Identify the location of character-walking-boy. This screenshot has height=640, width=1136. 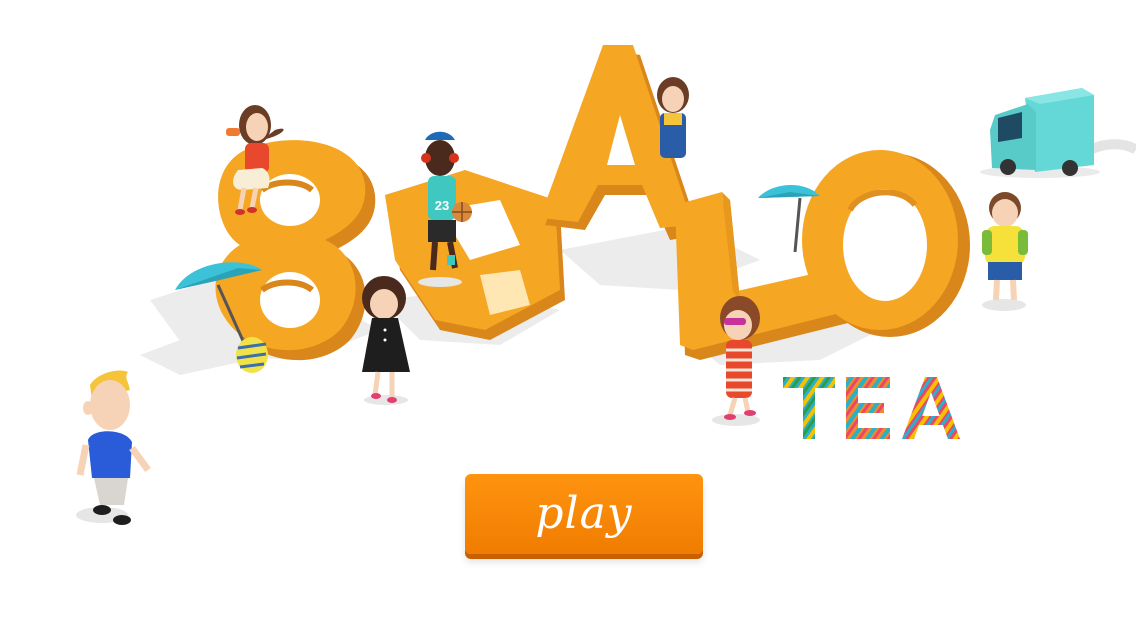
(113, 447).